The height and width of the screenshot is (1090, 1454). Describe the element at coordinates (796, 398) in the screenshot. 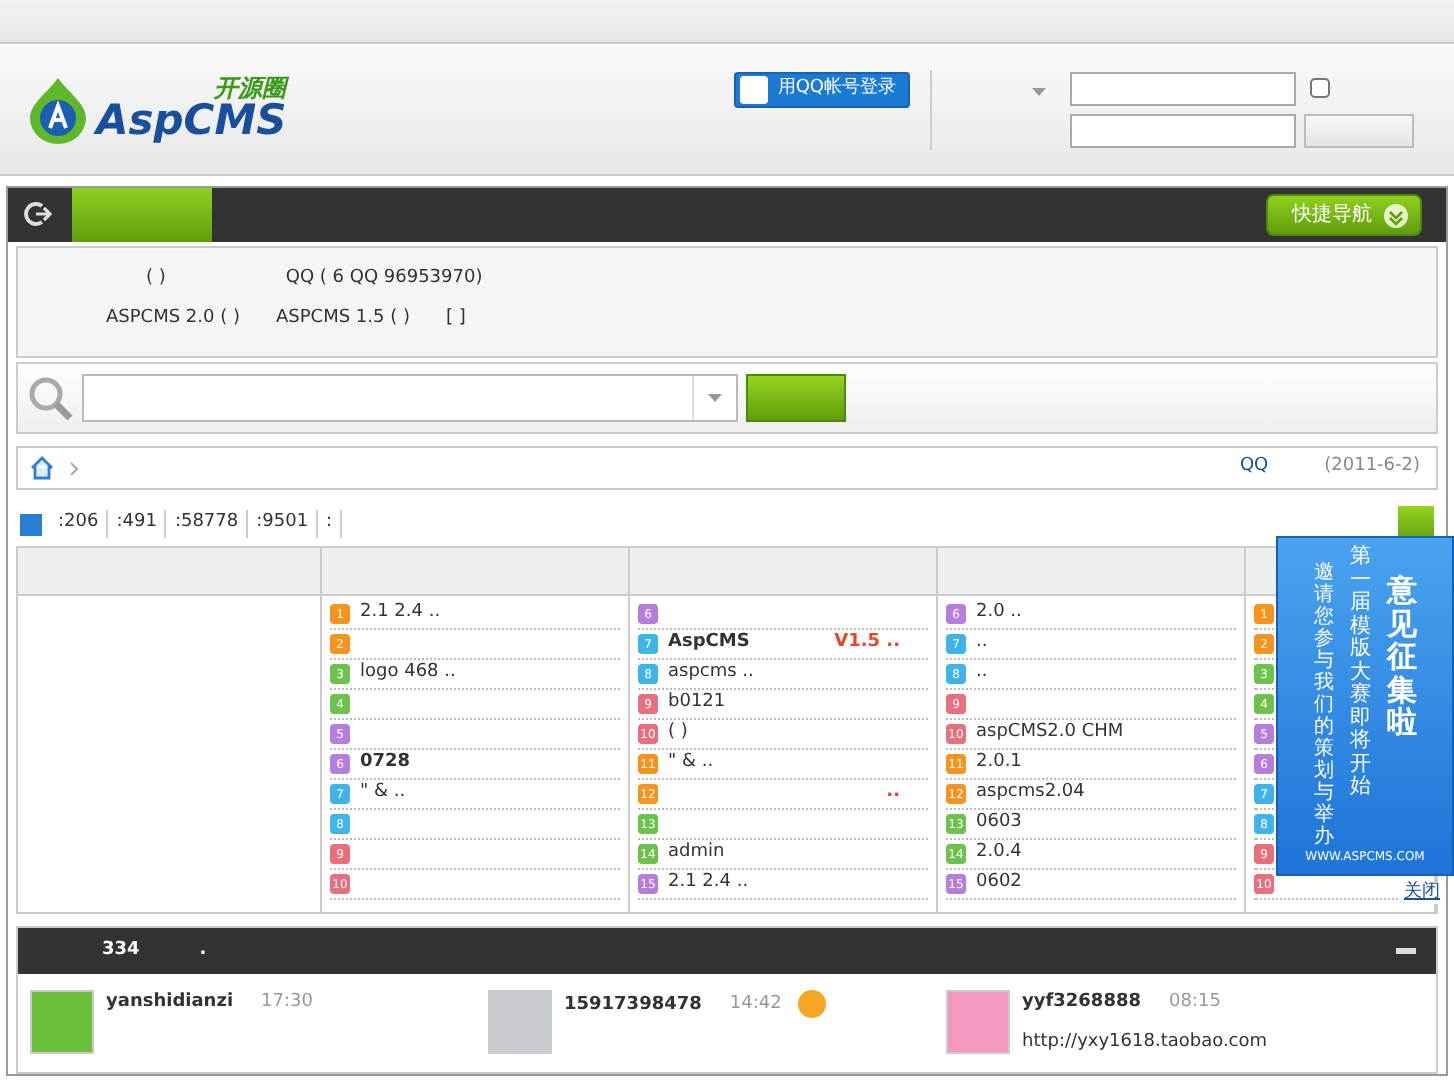

I see `search-button` at that location.